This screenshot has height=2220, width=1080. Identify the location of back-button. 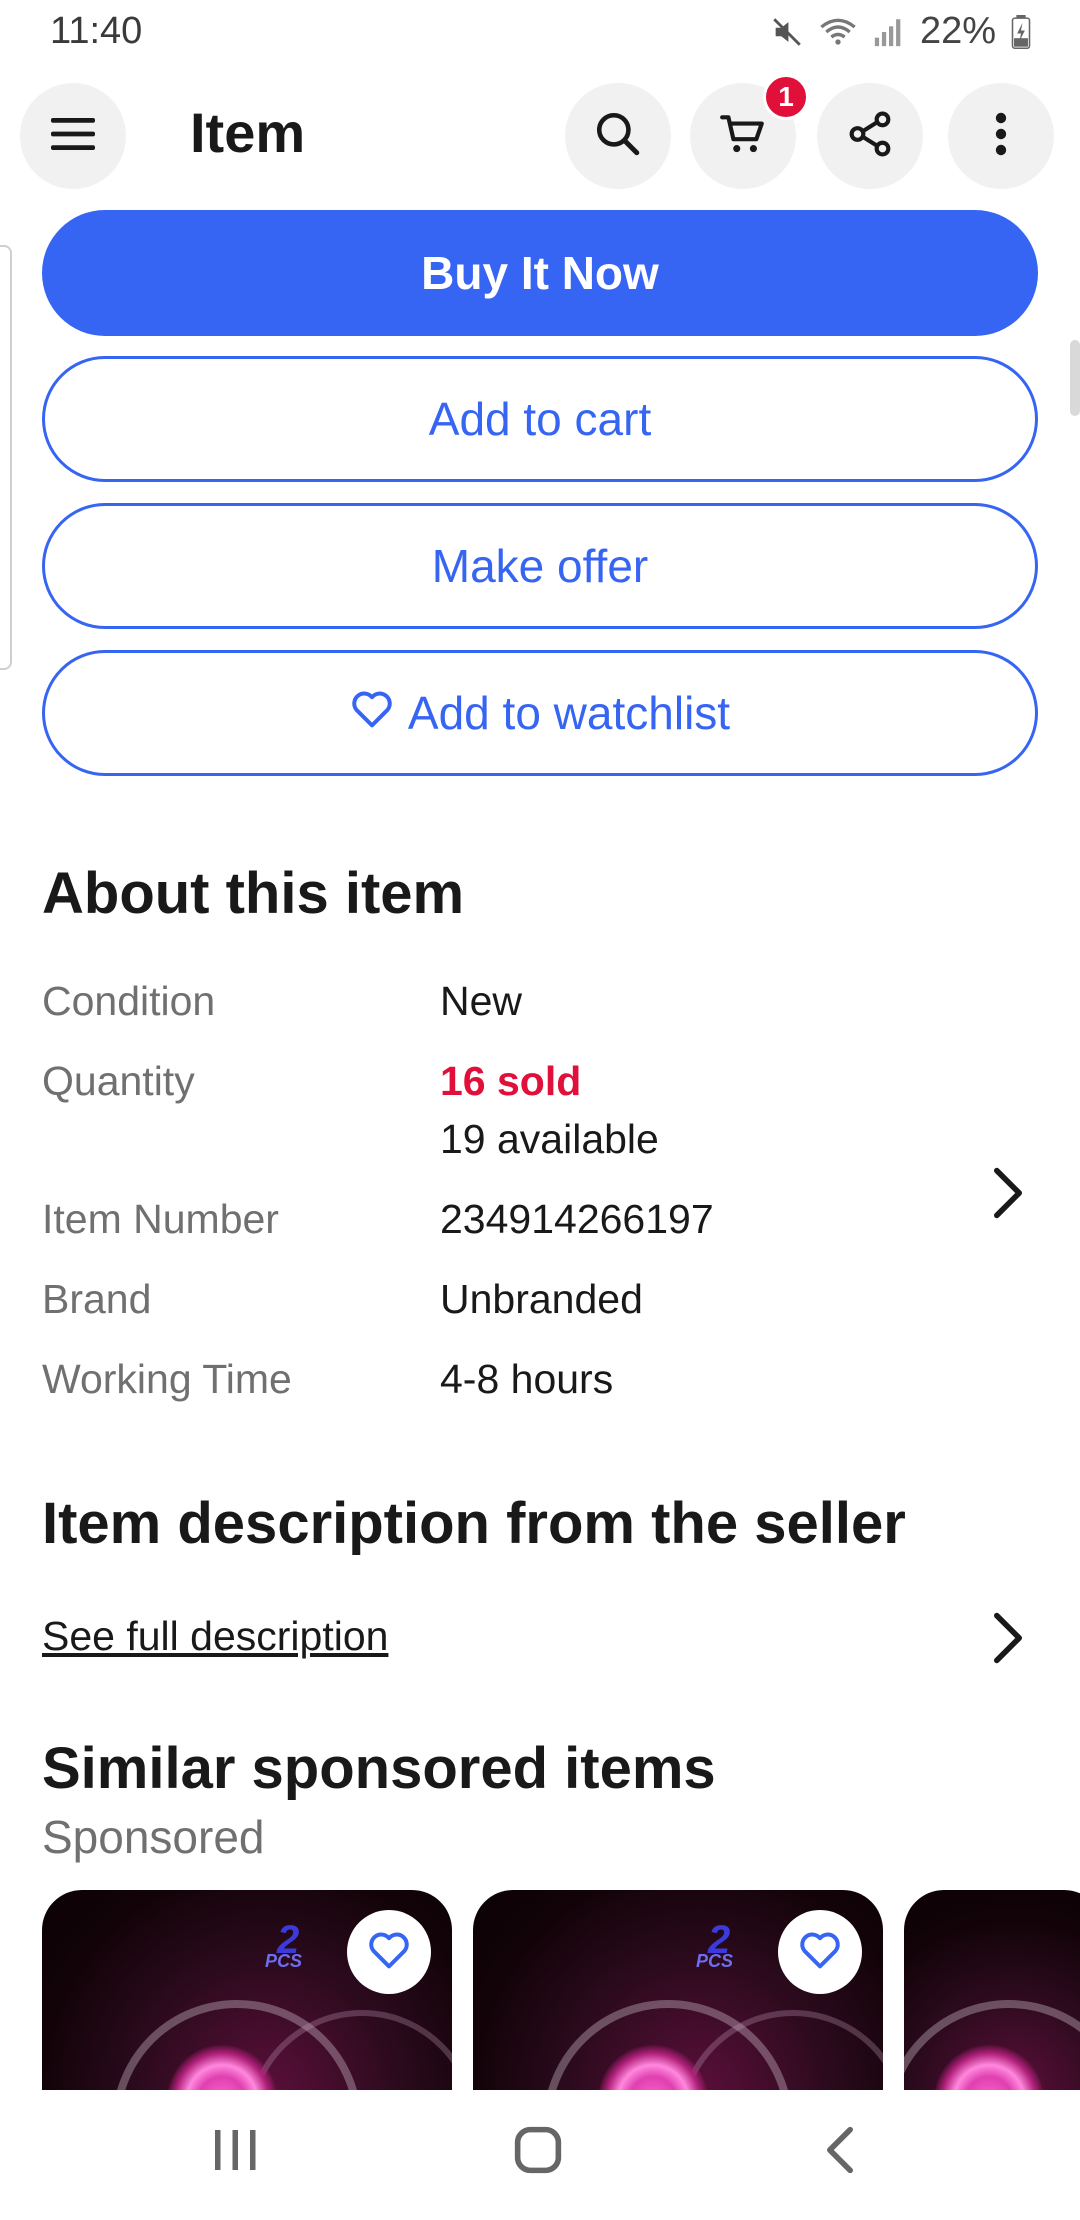
(840, 2150).